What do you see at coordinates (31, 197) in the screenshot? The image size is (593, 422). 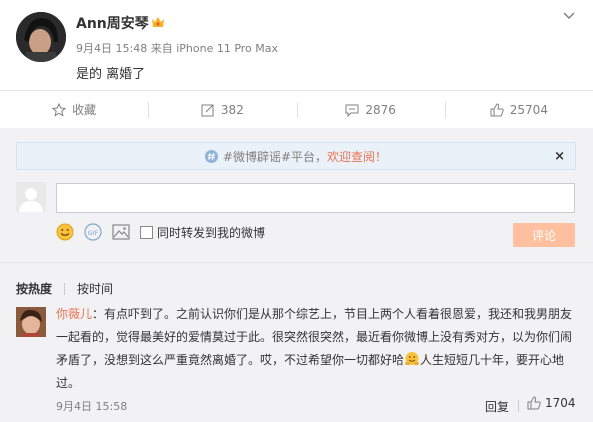 I see `my-avatar` at bounding box center [31, 197].